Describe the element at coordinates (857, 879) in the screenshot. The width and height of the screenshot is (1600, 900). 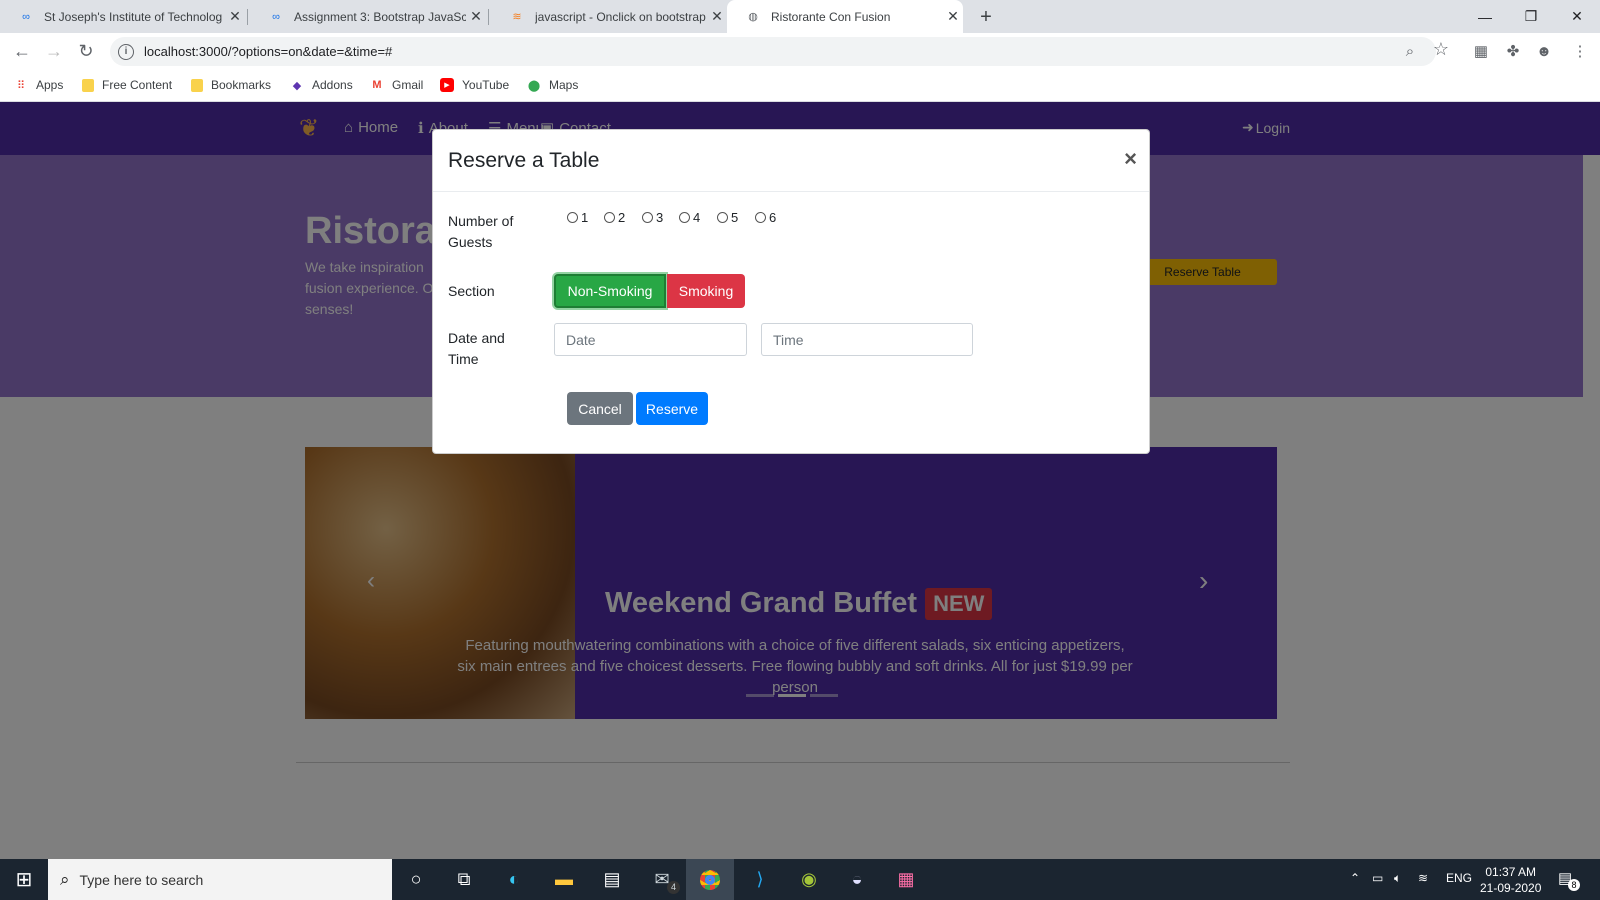
I see `eclipse-icon: ◒` at that location.